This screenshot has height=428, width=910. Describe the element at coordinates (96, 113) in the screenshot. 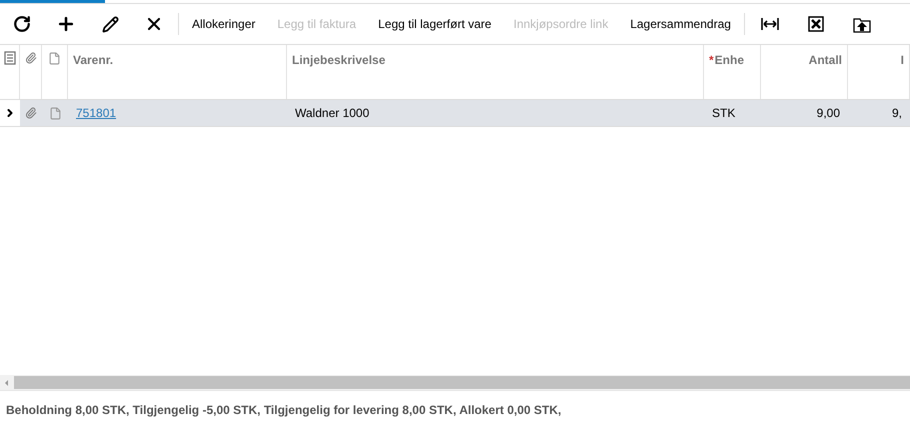

I see `item-number-link: 751801` at that location.